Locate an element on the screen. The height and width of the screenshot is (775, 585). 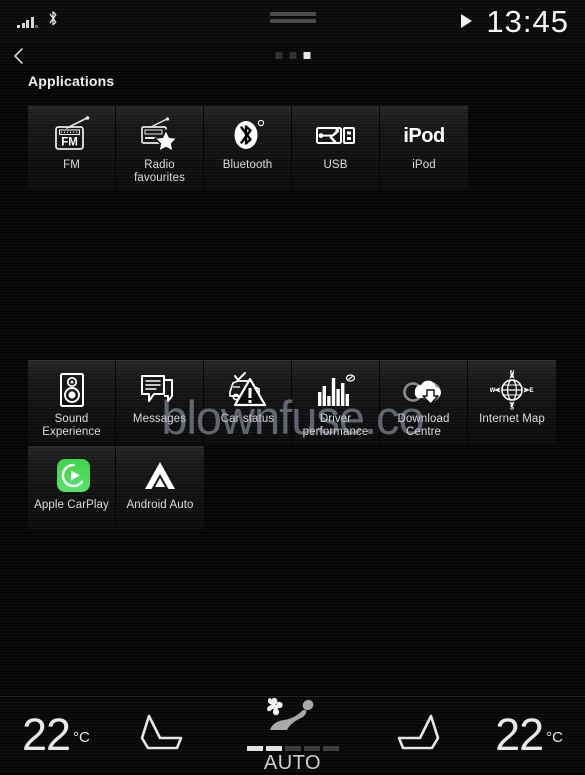
app-tile-radio-favourites: Radio favourites is located at coordinates (160, 148).